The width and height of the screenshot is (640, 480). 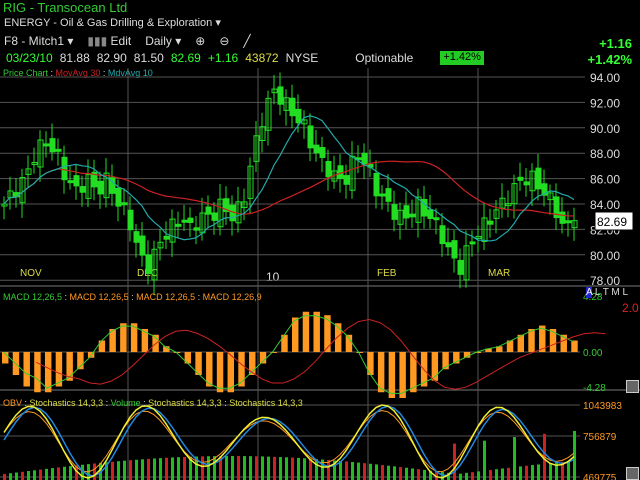 I want to click on price-tick-label: 92.00, so click(x=605, y=103).